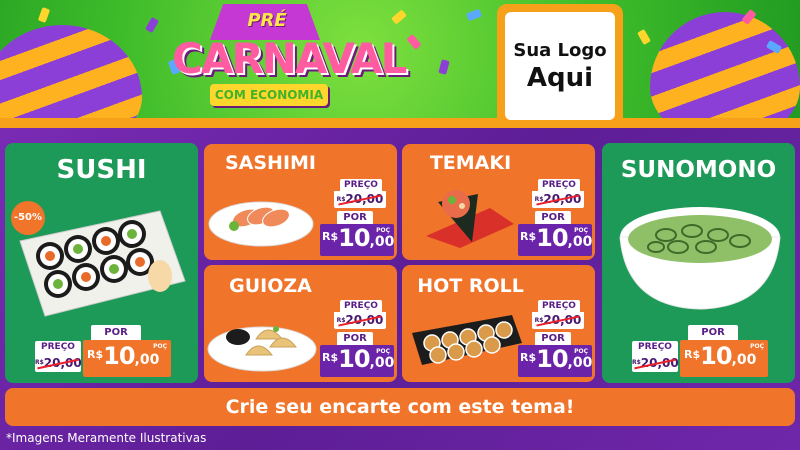 The width and height of the screenshot is (800, 450). Describe the element at coordinates (270, 286) in the screenshot. I see `product-title: GUIOZA` at that location.